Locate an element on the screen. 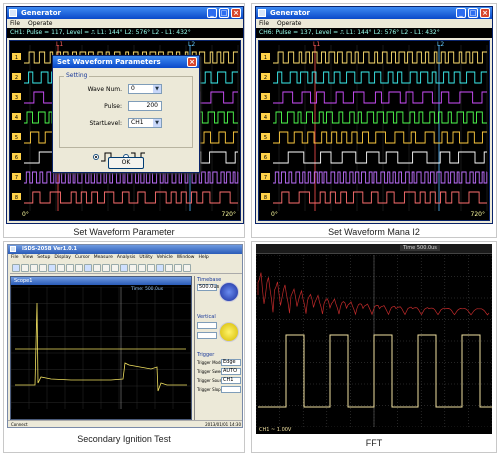  timebase-label: Timebase is located at coordinates (209, 280).